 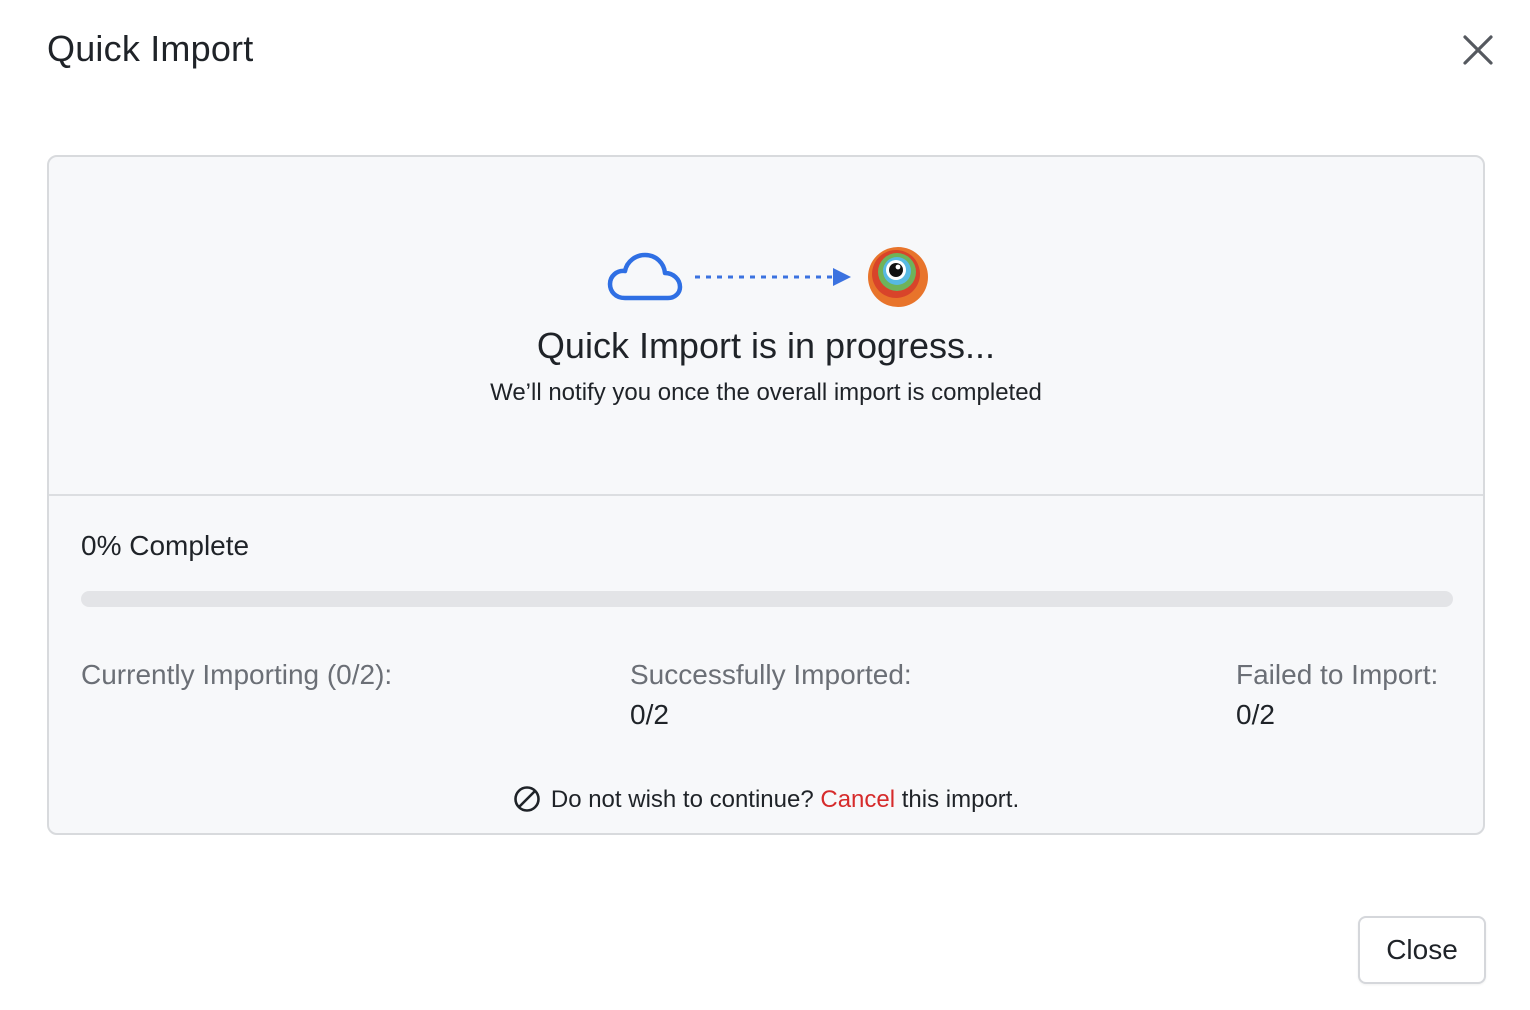 I want to click on dotted-arrow-icon, so click(x=773, y=277).